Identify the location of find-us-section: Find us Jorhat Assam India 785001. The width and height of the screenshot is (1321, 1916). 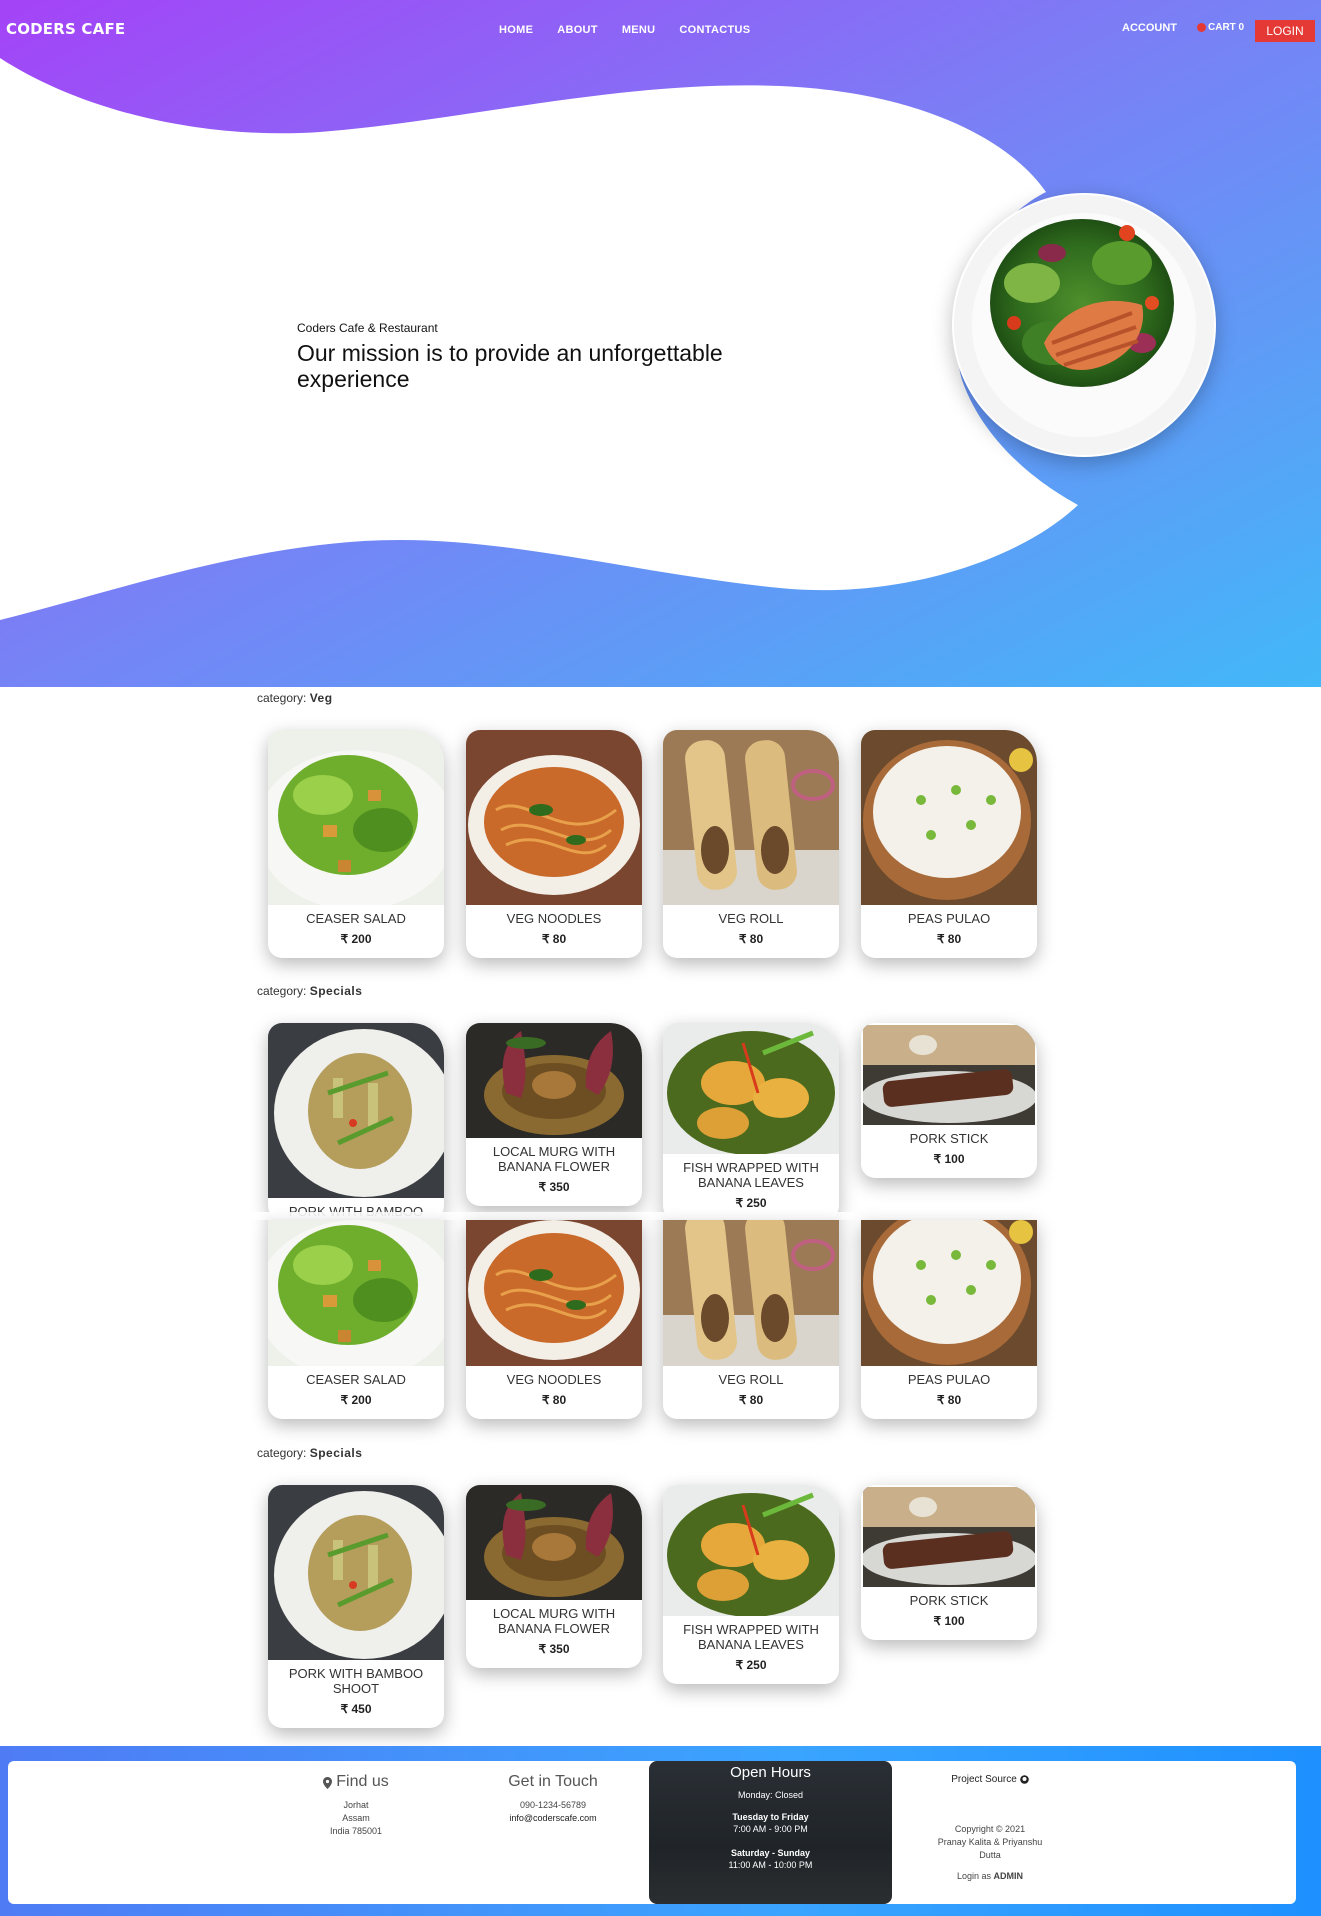
(356, 1805).